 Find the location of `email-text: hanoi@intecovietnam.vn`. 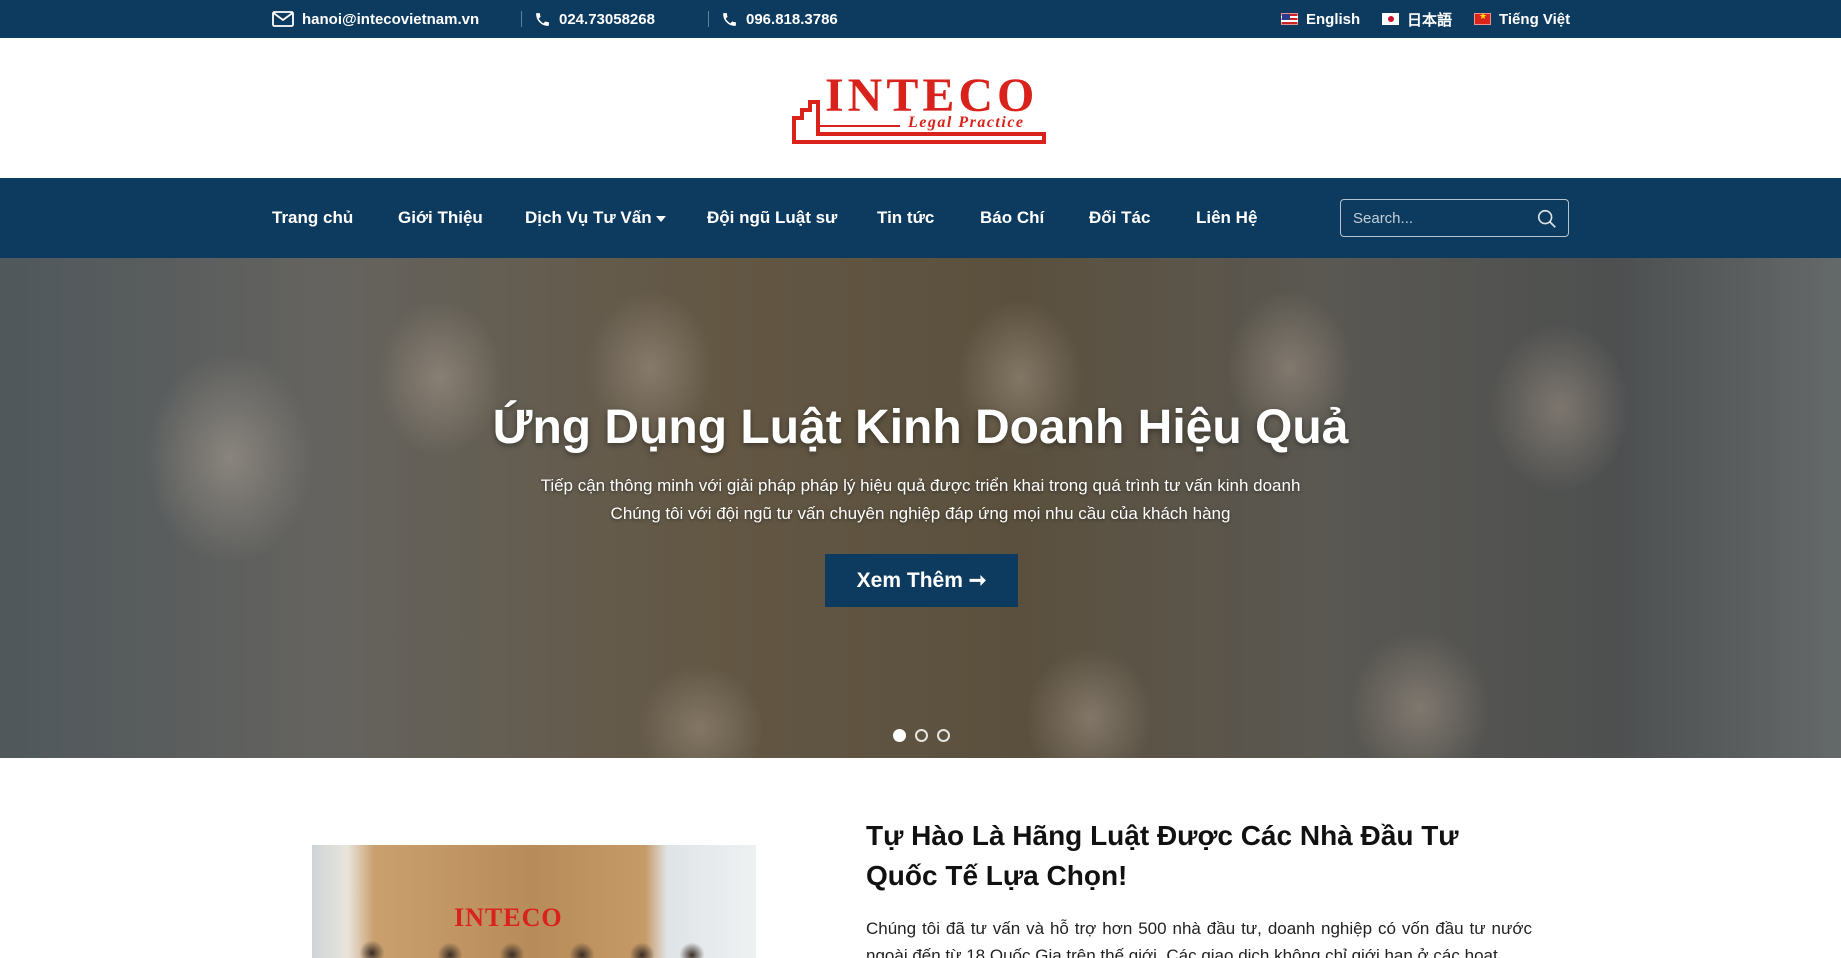

email-text: hanoi@intecovietnam.vn is located at coordinates (390, 19).